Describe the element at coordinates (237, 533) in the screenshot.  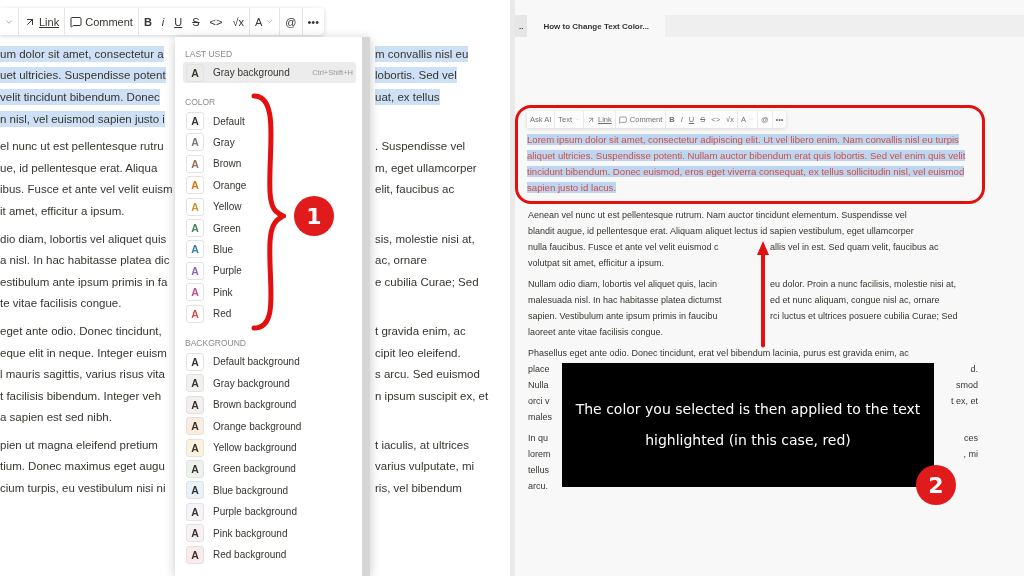
I see `menu-item: A Pink background` at that location.